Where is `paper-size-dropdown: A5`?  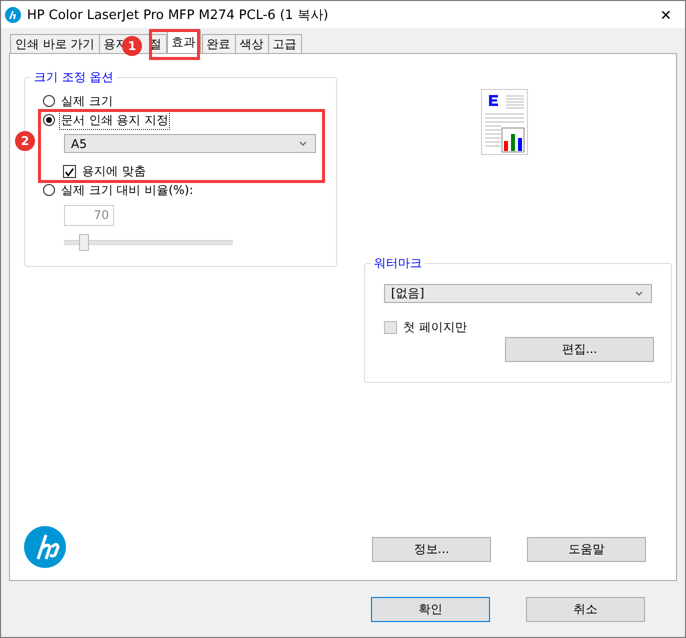
paper-size-dropdown: A5 is located at coordinates (190, 143).